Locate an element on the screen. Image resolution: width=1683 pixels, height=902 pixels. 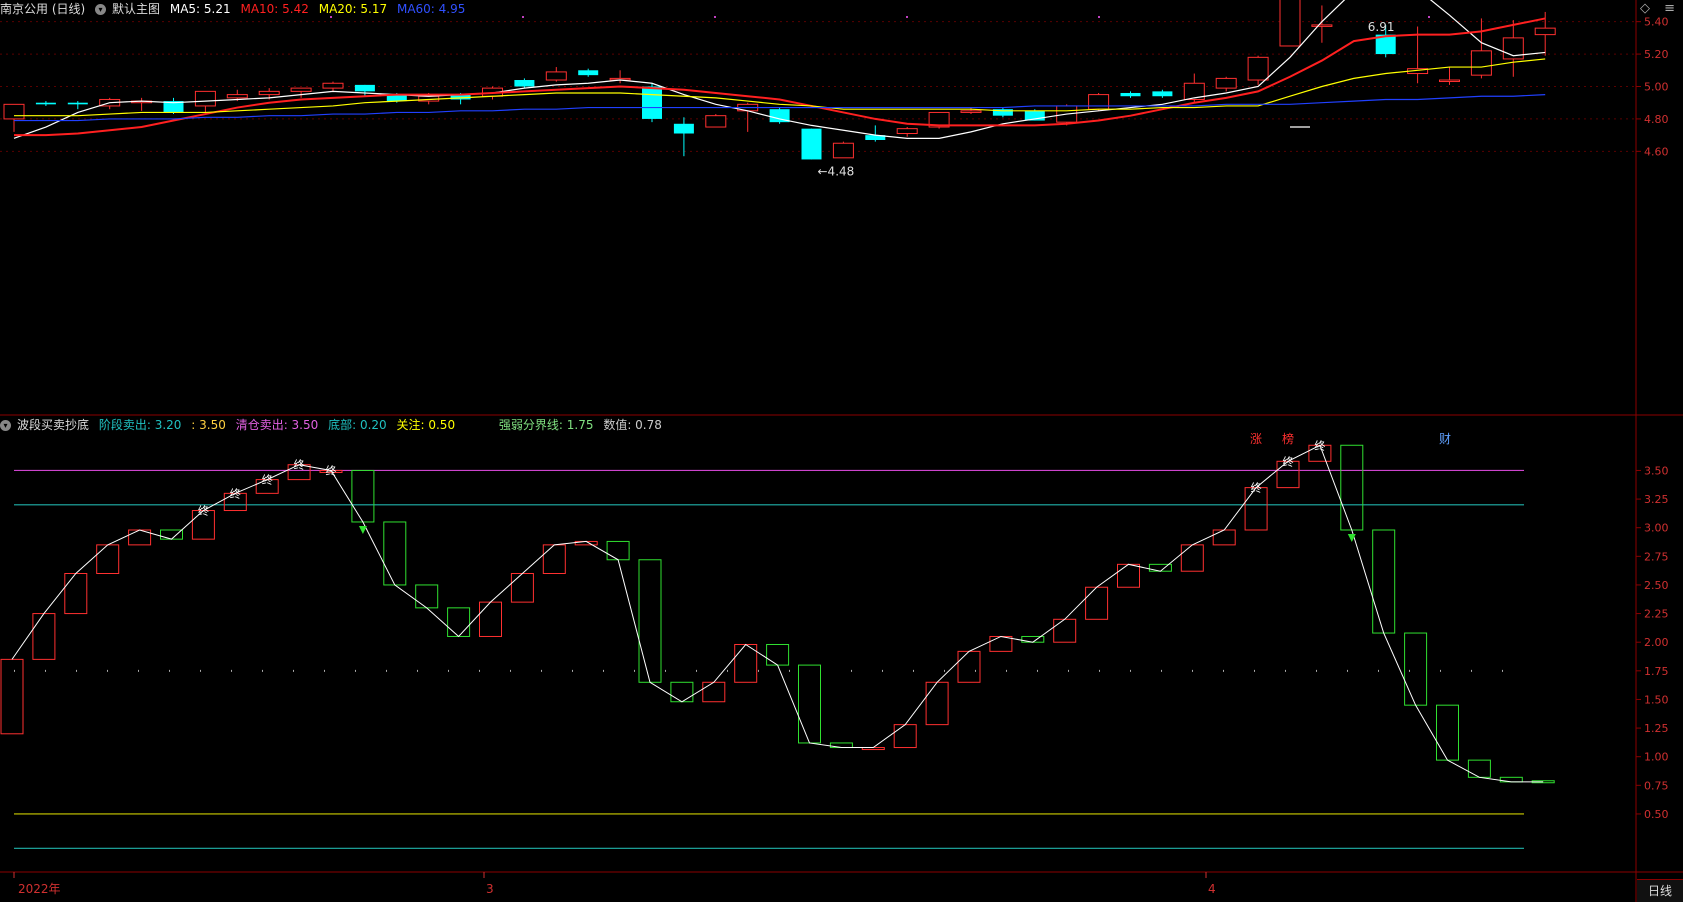
stage-sell-value1: 3.20 is located at coordinates (168, 425).